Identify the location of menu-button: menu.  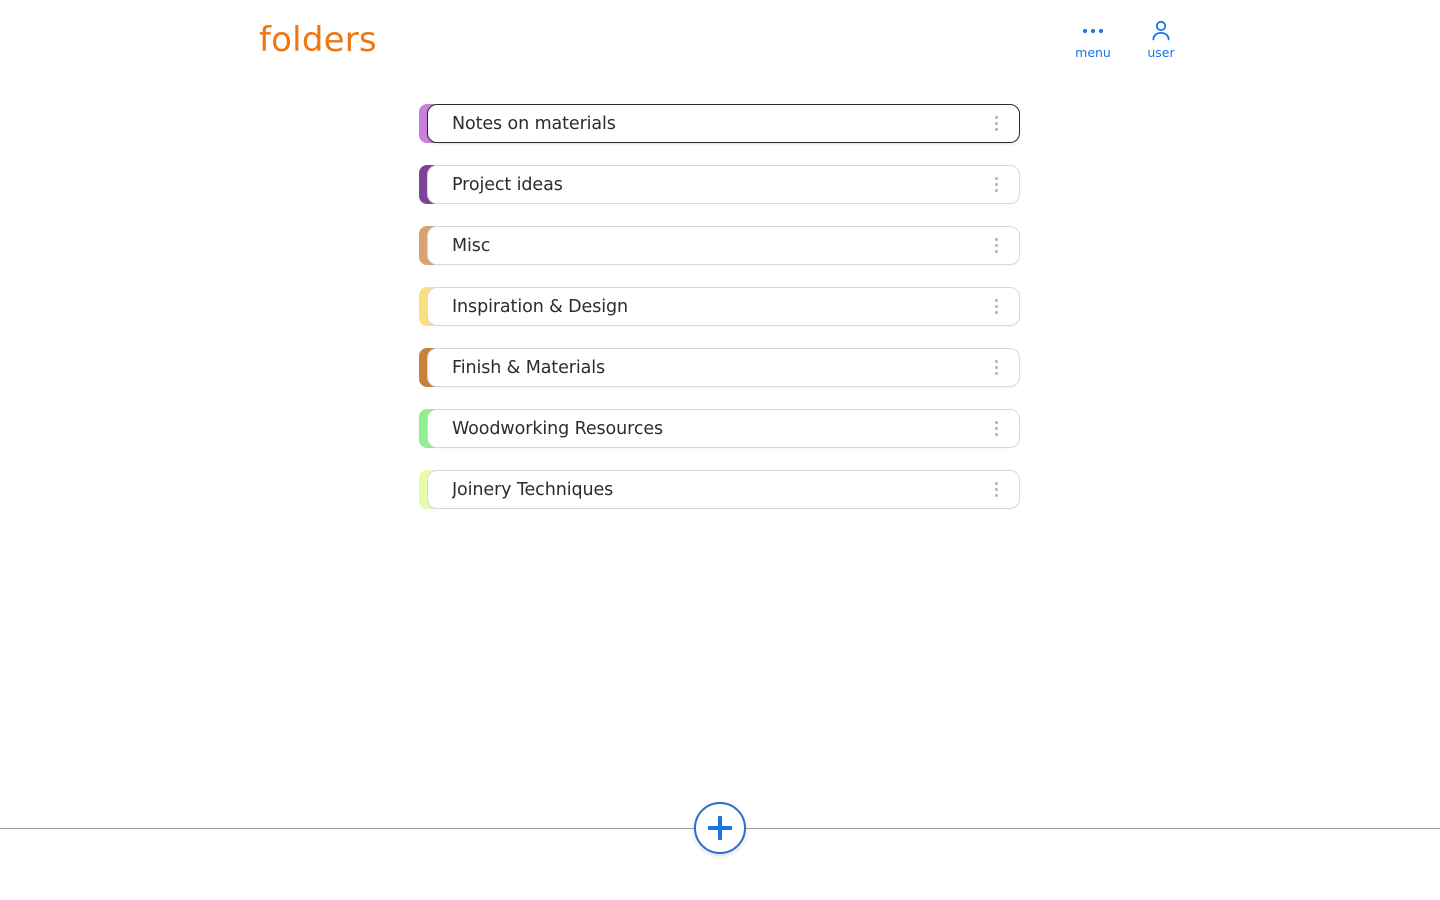
(1093, 39).